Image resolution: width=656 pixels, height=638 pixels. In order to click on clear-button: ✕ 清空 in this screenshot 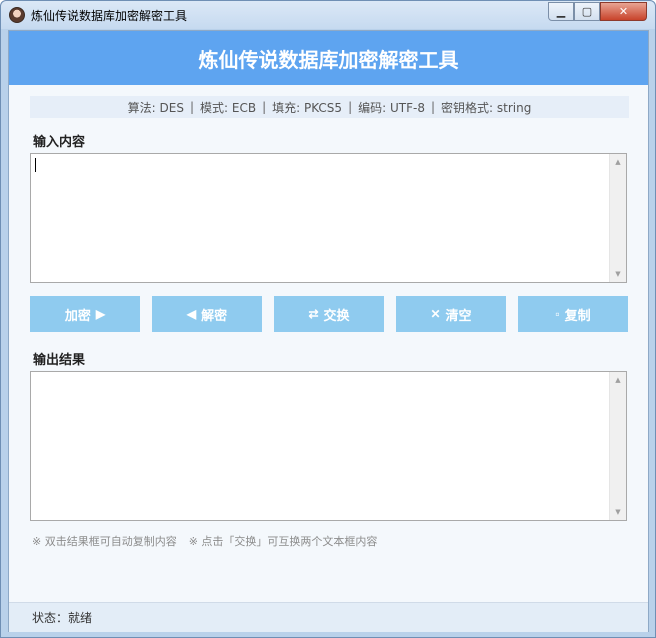, I will do `click(451, 314)`.